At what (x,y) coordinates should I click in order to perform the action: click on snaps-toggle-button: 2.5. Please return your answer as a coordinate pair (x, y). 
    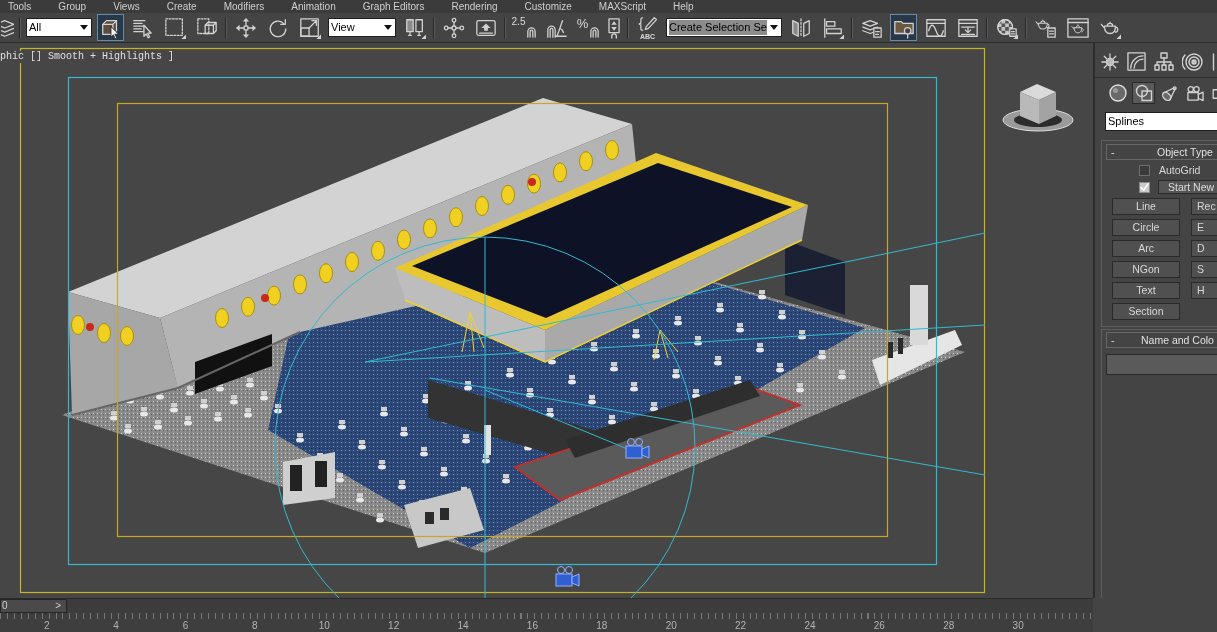
    Looking at the image, I should click on (524, 27).